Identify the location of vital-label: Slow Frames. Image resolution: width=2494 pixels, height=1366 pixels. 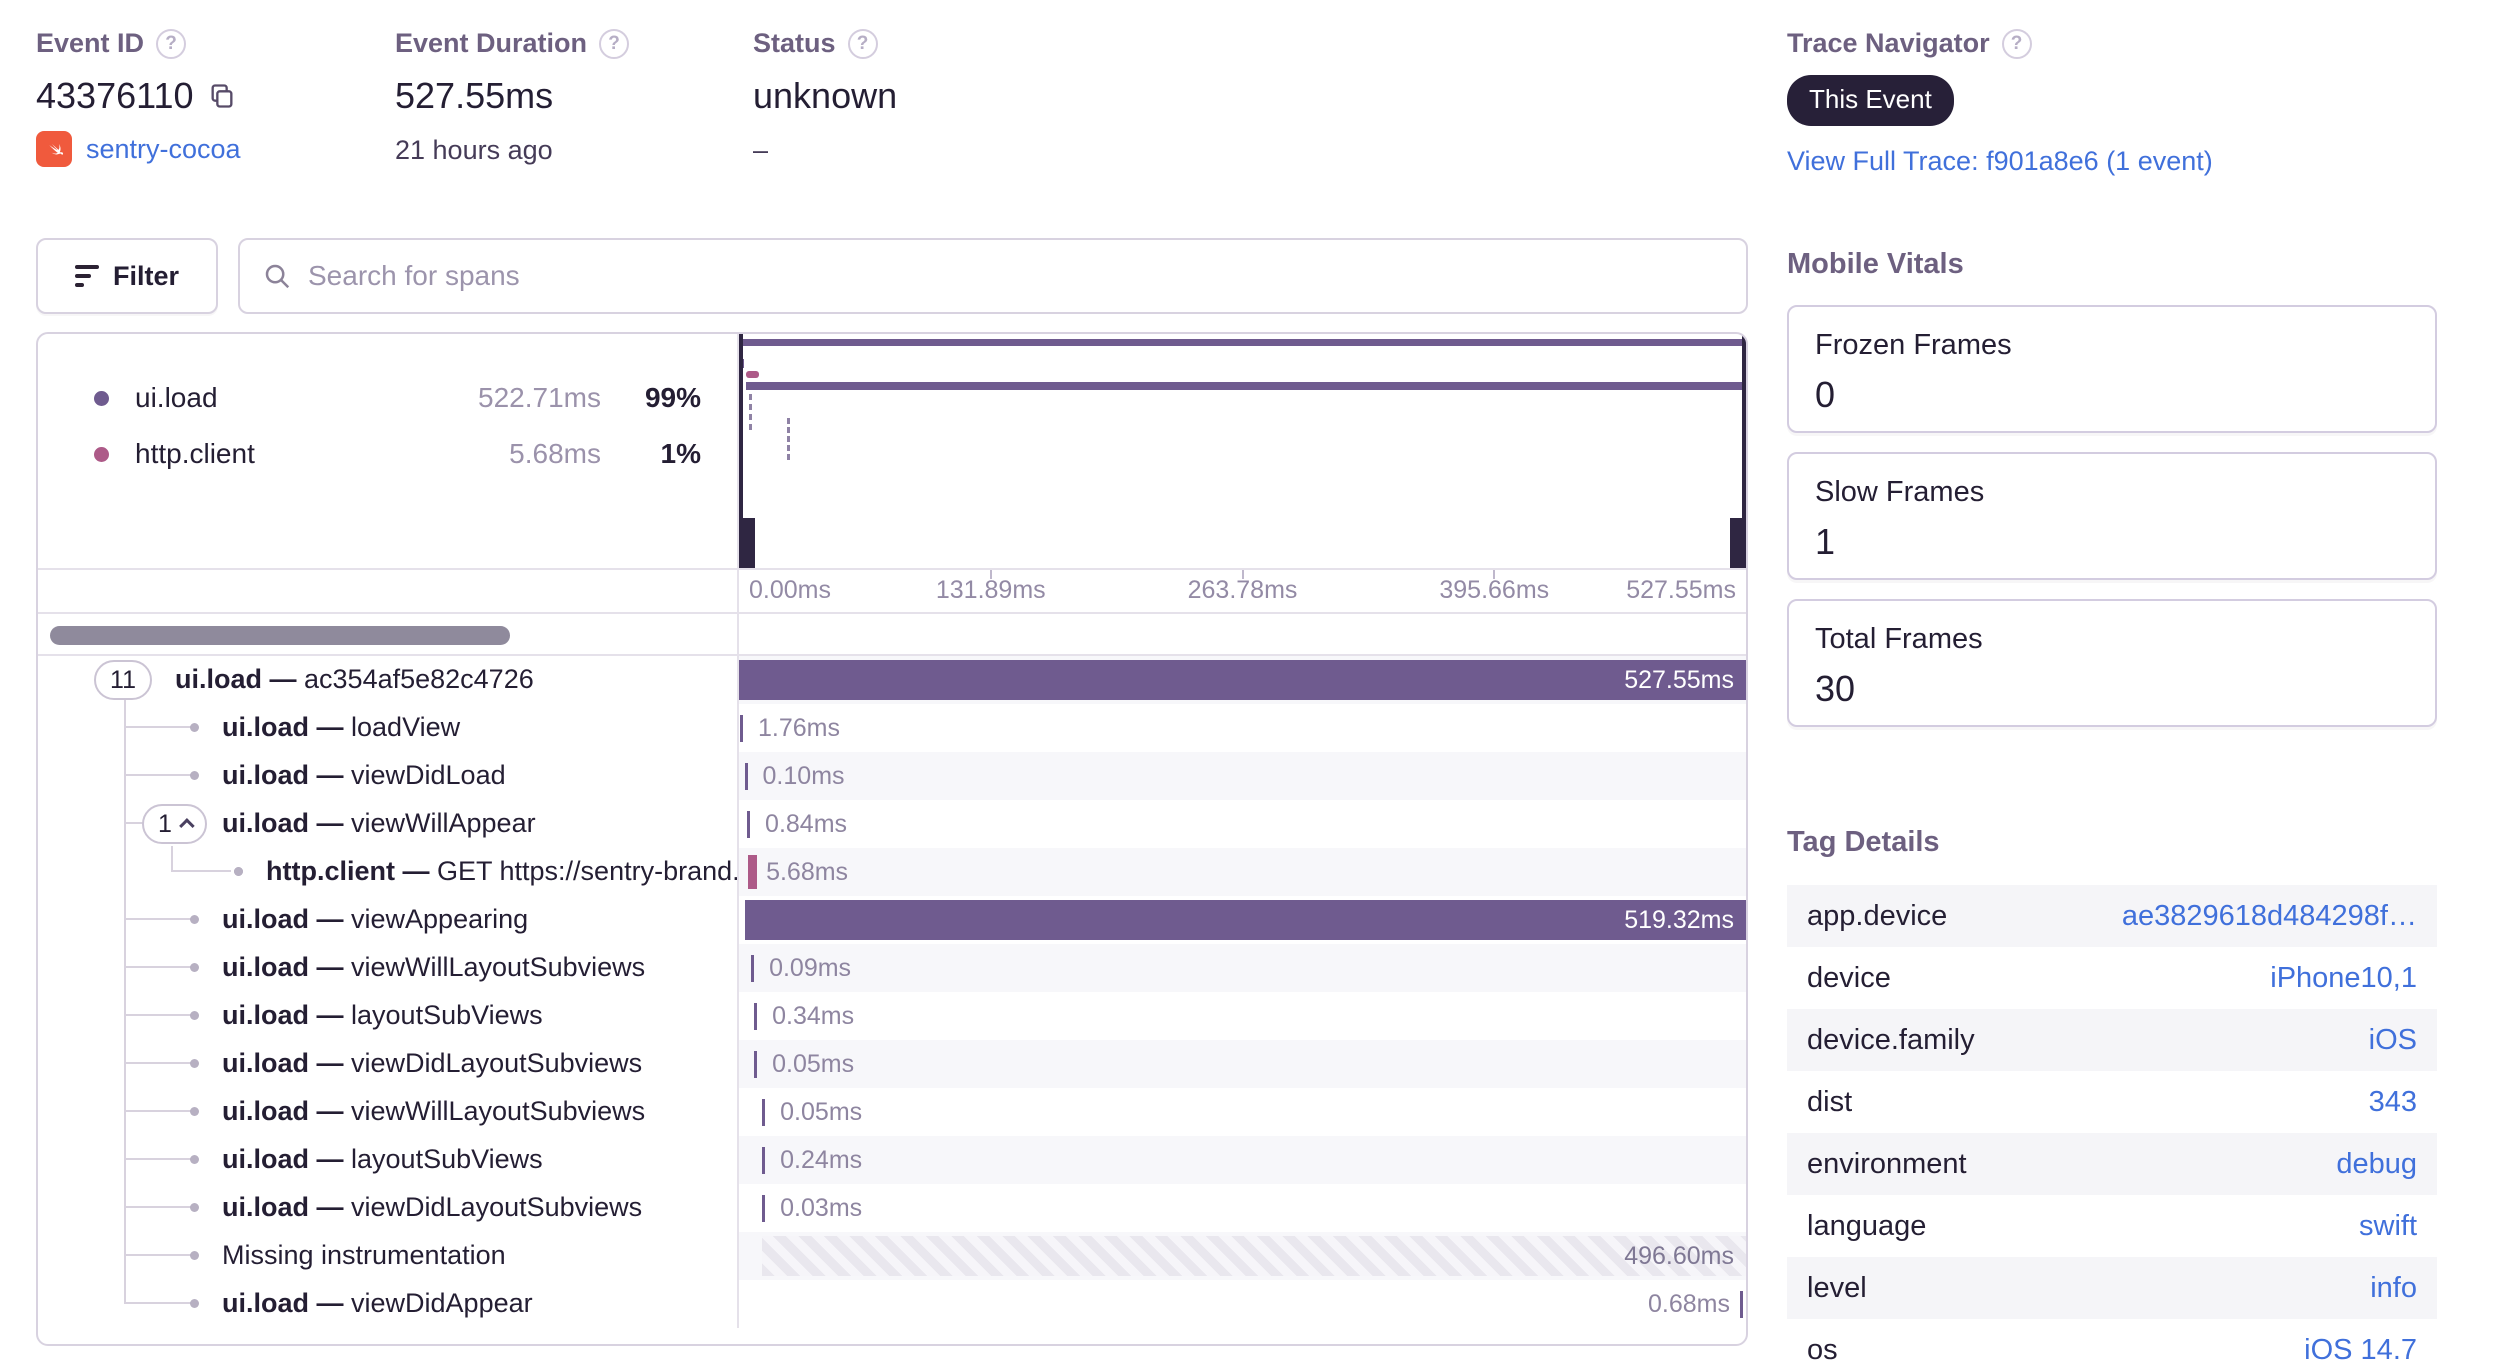
(1900, 492).